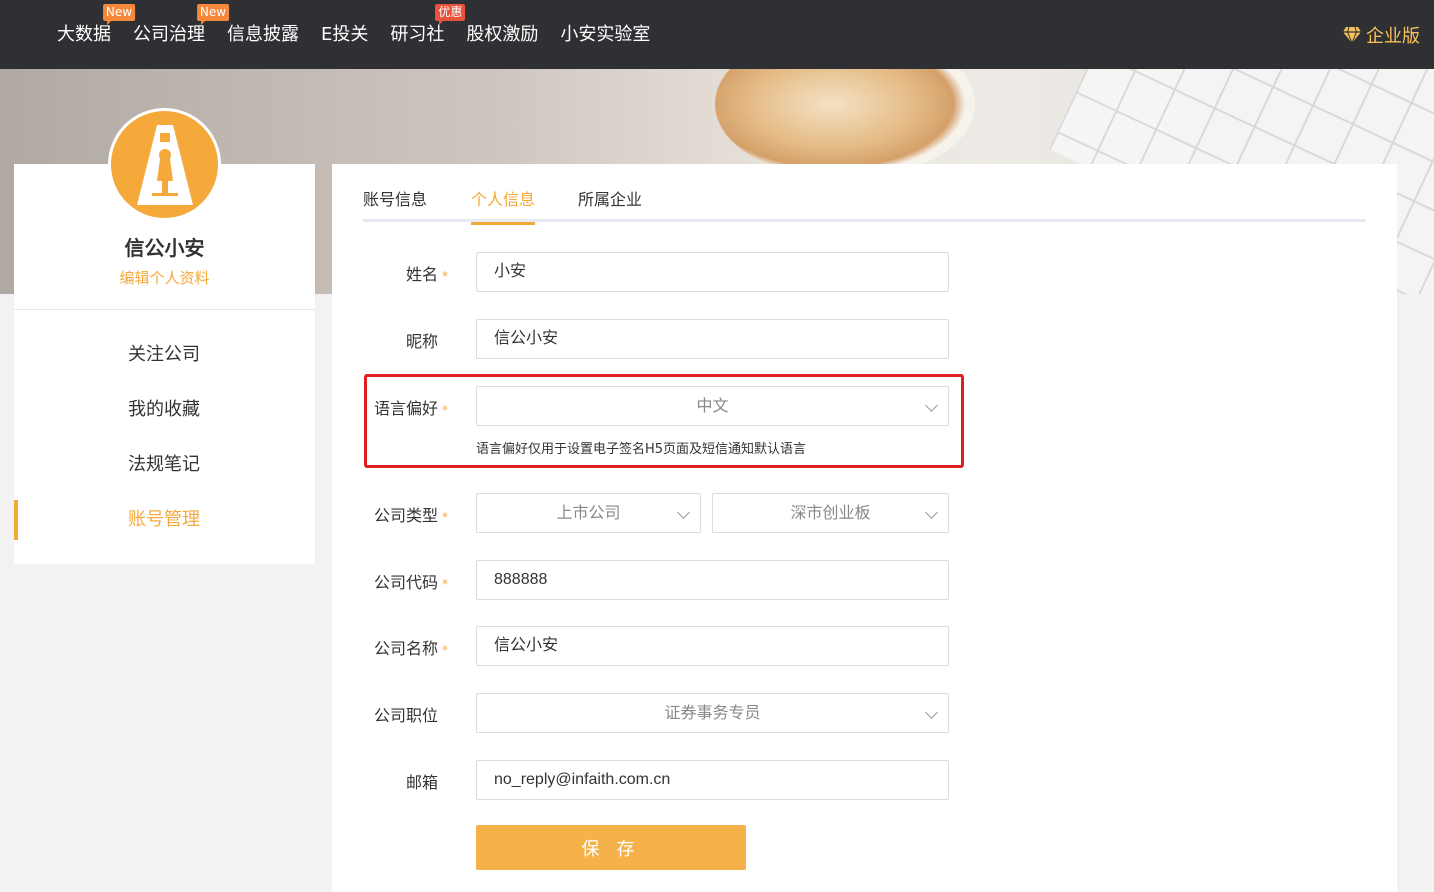 This screenshot has width=1434, height=892. What do you see at coordinates (610, 204) in the screenshot?
I see `tab-company: 所属企业` at bounding box center [610, 204].